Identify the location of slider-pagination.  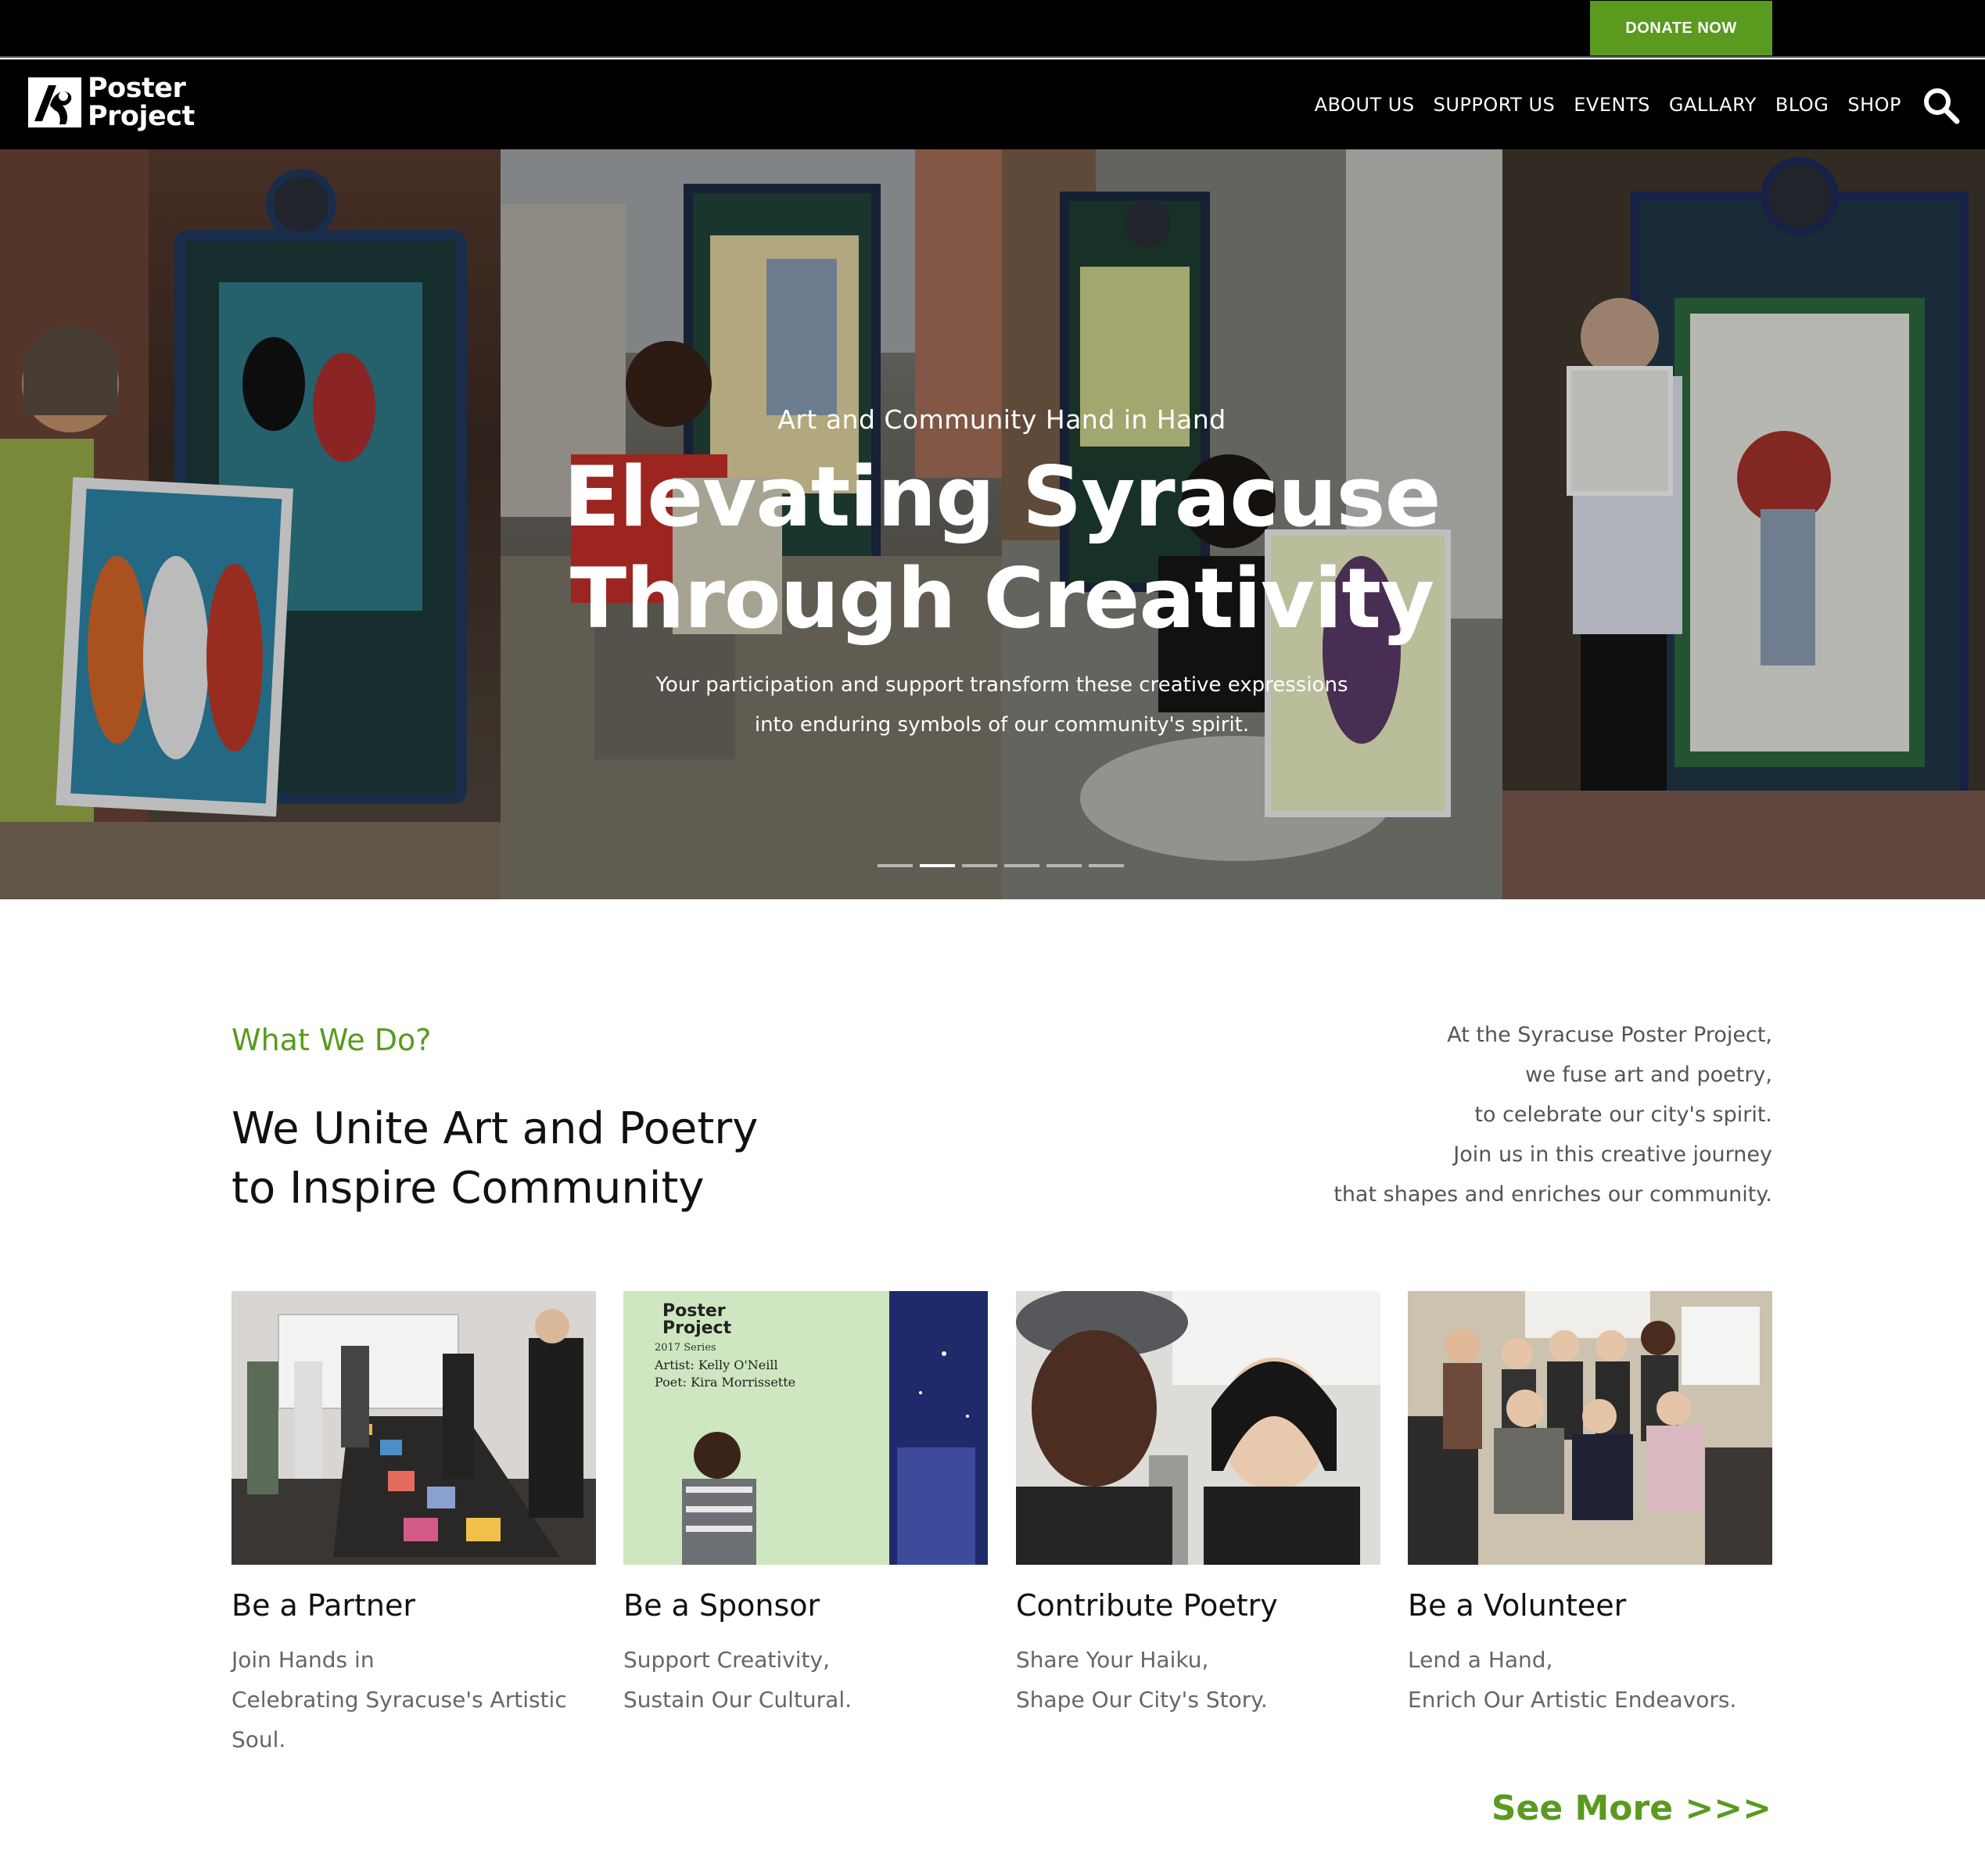
(1001, 865).